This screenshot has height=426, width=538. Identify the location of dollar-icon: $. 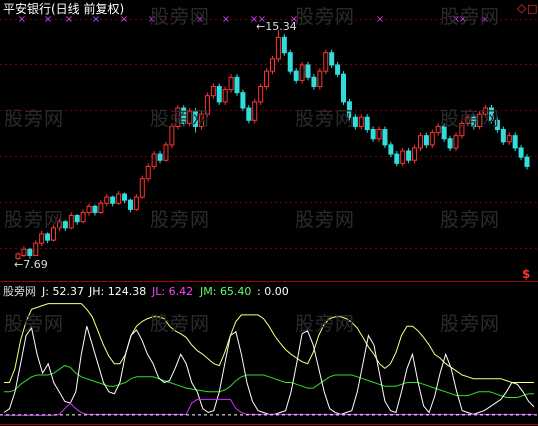
(526, 274).